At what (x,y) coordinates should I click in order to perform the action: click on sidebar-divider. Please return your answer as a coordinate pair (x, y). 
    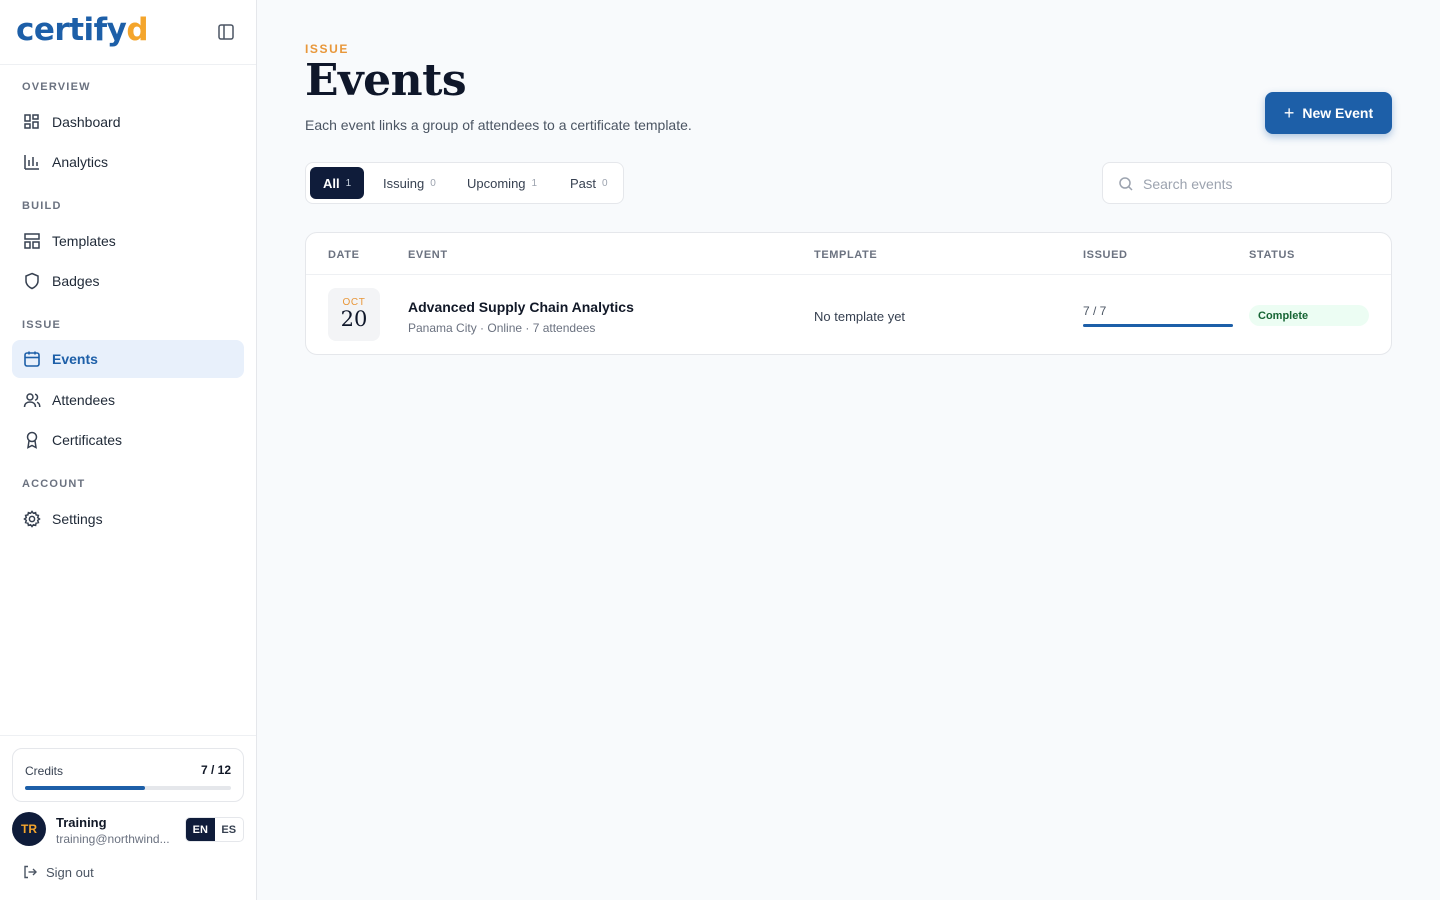
    Looking at the image, I should click on (128, 735).